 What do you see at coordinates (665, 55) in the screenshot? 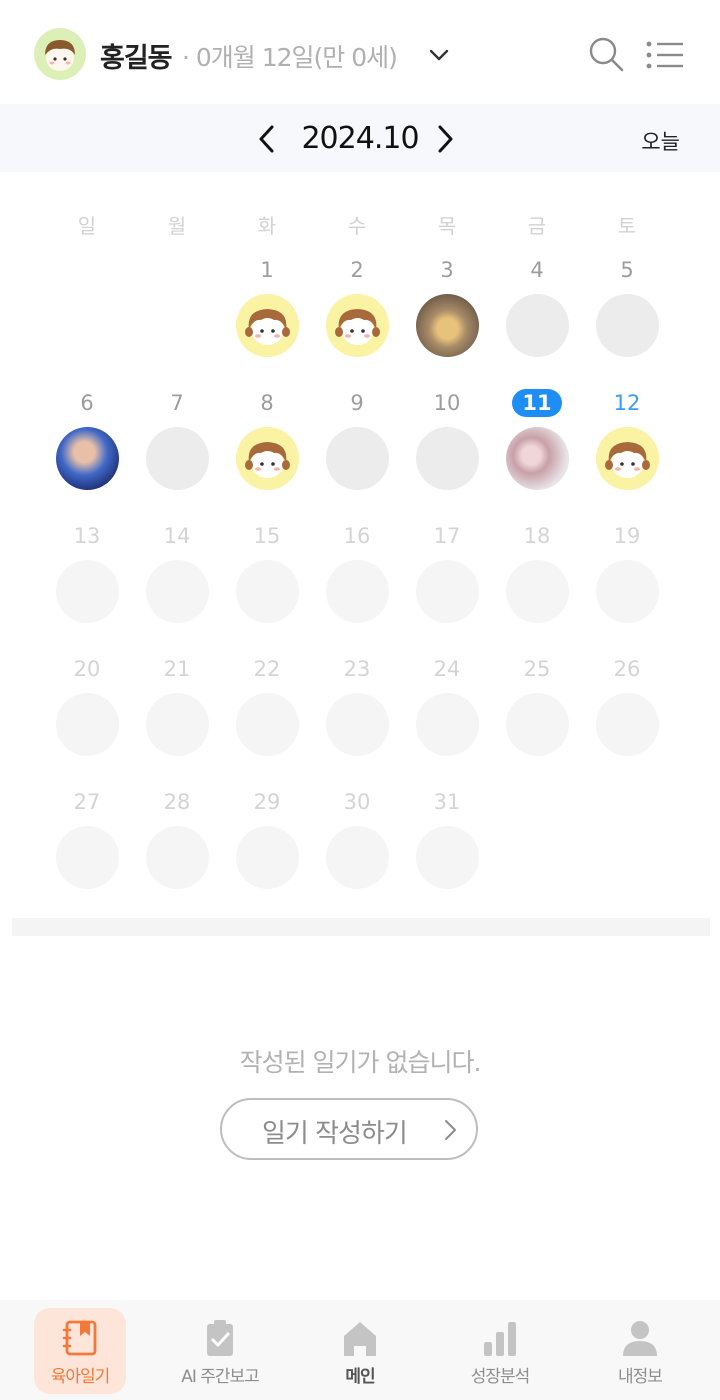
I see `list-menu-icon` at bounding box center [665, 55].